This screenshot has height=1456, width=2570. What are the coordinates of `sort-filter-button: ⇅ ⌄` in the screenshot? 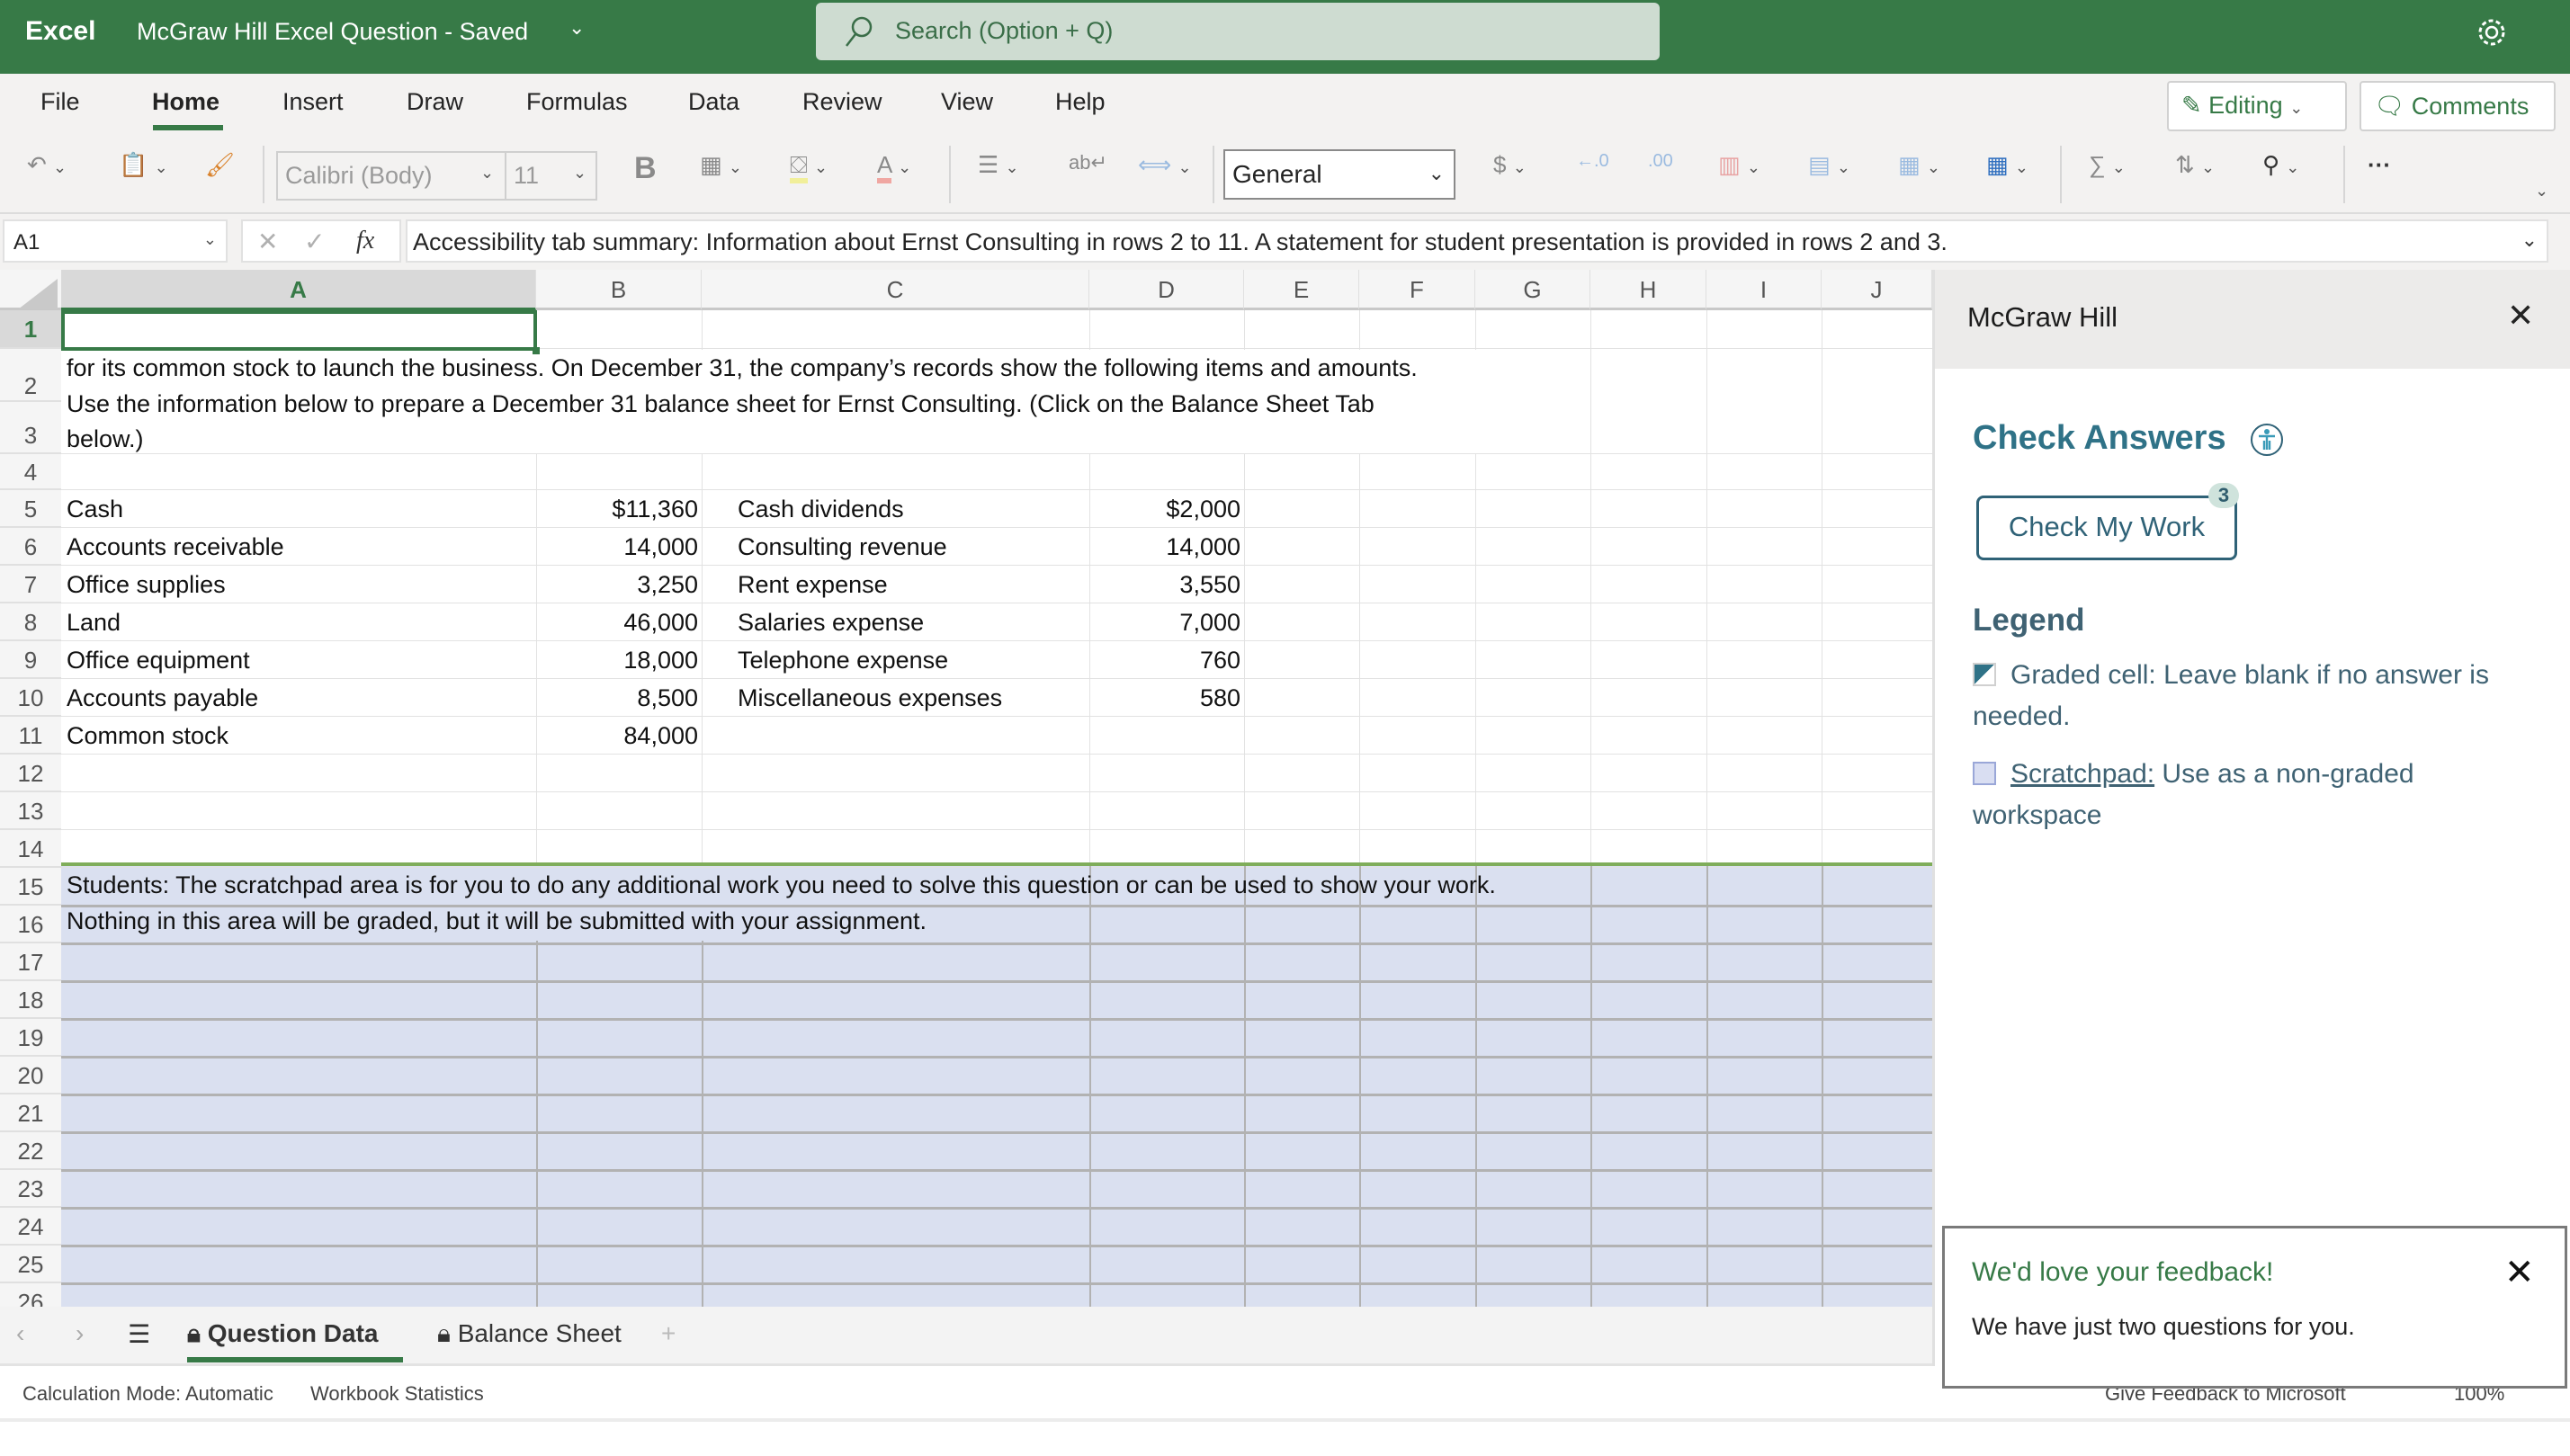 It's located at (2195, 176).